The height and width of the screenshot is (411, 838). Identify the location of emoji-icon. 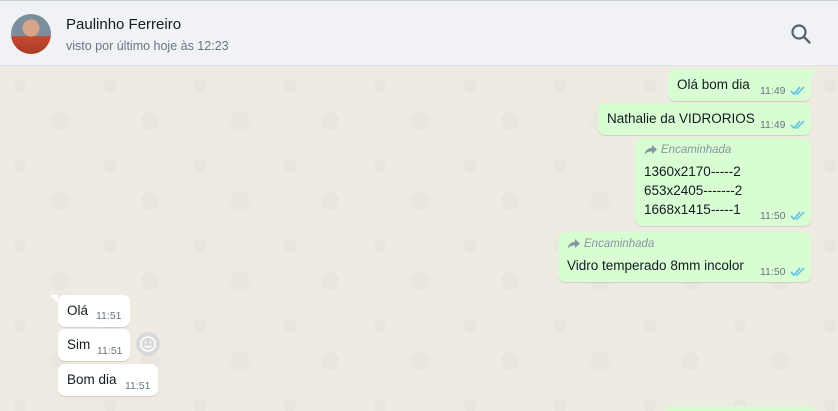
(148, 344).